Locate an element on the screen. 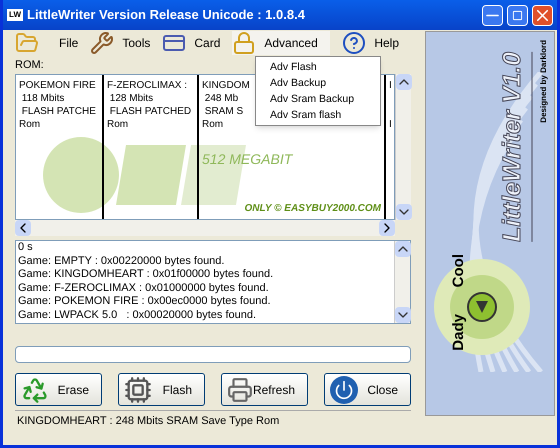 Image resolution: width=560 pixels, height=448 pixels. menu-item: Tools is located at coordinates (126, 43).